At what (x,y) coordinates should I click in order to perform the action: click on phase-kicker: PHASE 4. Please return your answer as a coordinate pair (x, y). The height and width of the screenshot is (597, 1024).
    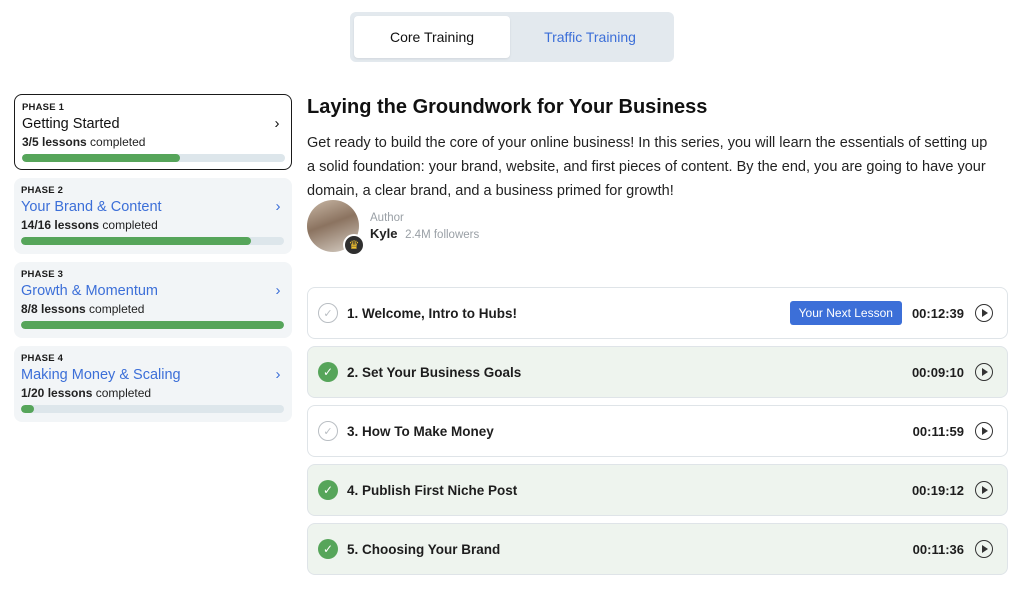
    Looking at the image, I should click on (42, 358).